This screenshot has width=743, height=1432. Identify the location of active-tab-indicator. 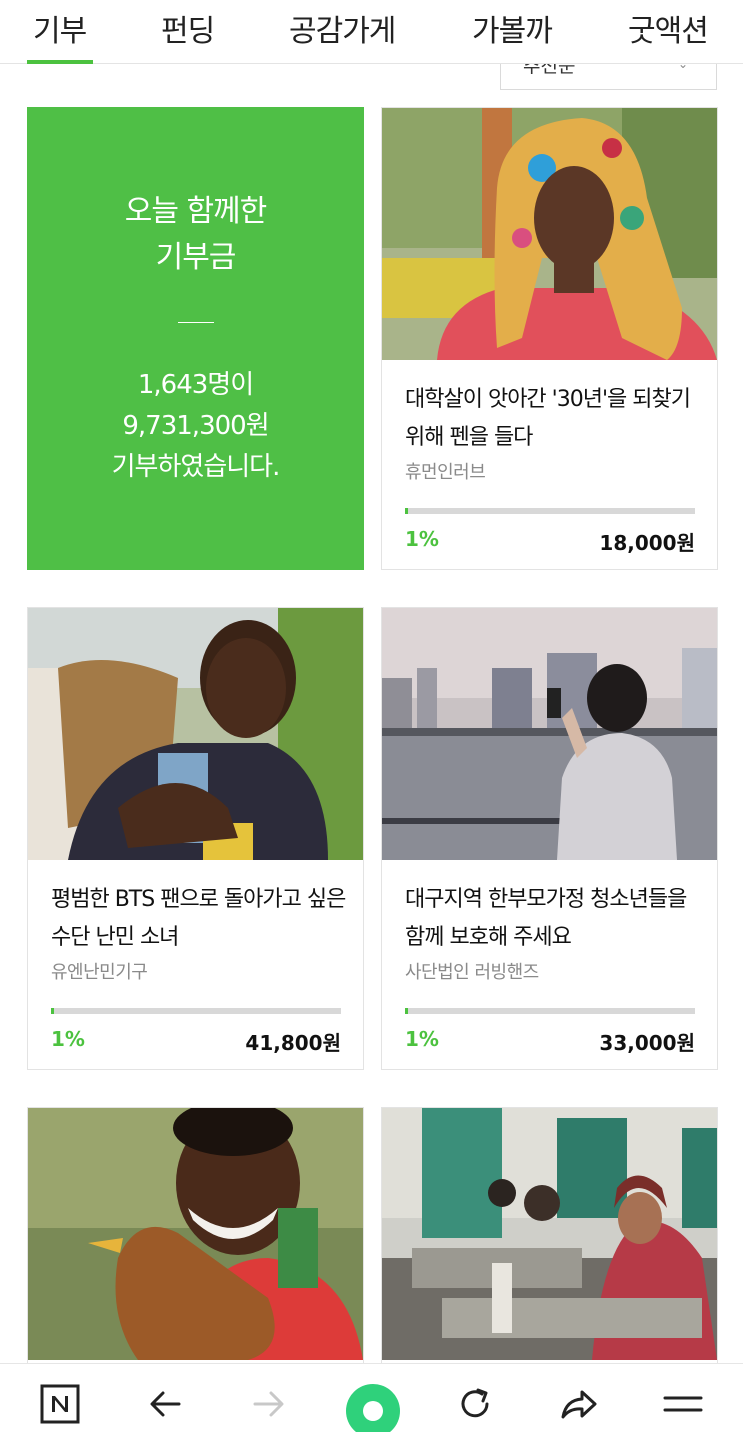
(60, 62).